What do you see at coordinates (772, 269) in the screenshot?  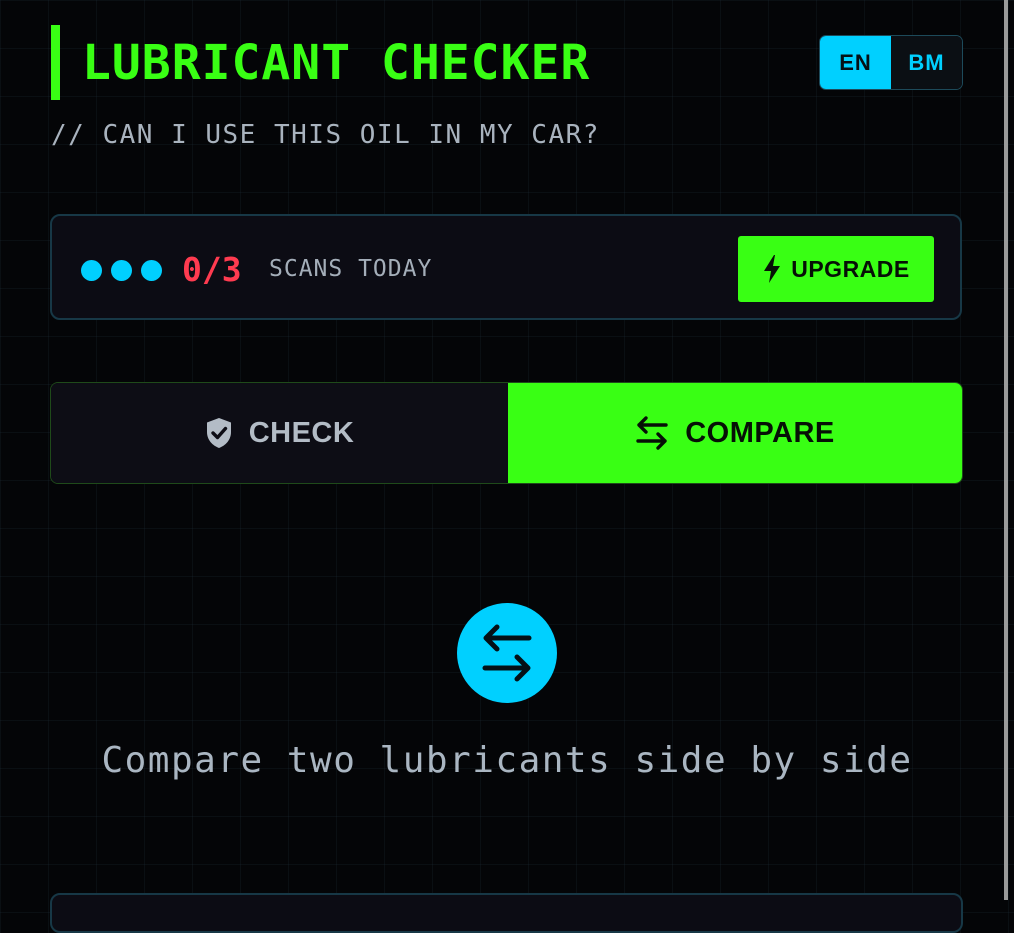 I see `lightning-icon` at bounding box center [772, 269].